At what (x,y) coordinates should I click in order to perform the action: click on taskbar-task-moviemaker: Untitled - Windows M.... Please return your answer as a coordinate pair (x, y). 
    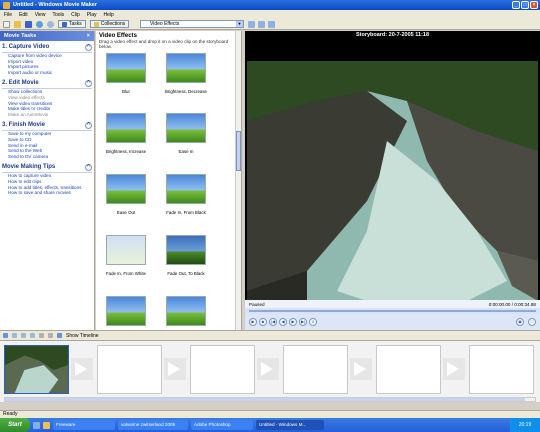
    Looking at the image, I should click on (290, 425).